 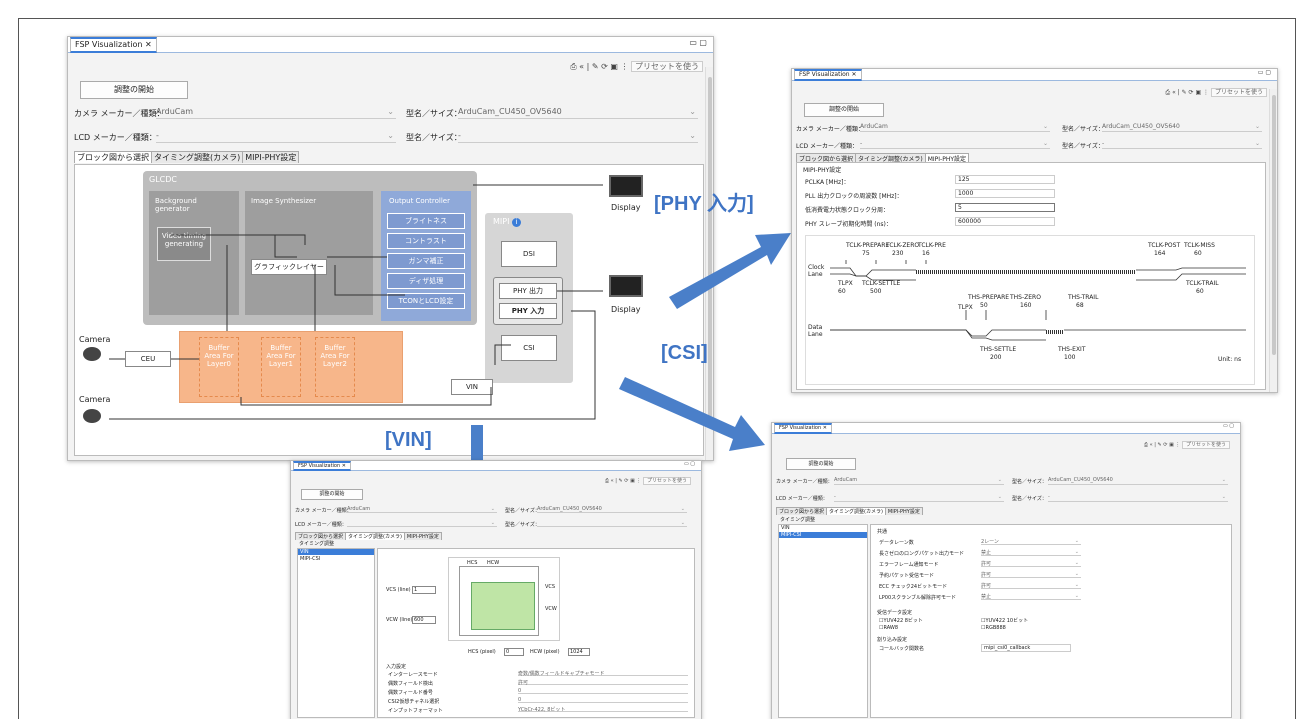 I want to click on recv-rgb888-label: RGB888, so click(x=995, y=628).